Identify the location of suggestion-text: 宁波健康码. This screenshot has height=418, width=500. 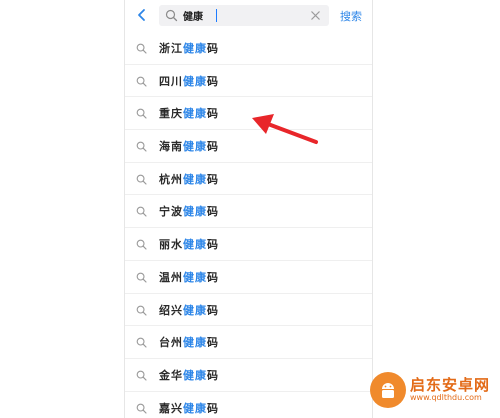
(189, 211).